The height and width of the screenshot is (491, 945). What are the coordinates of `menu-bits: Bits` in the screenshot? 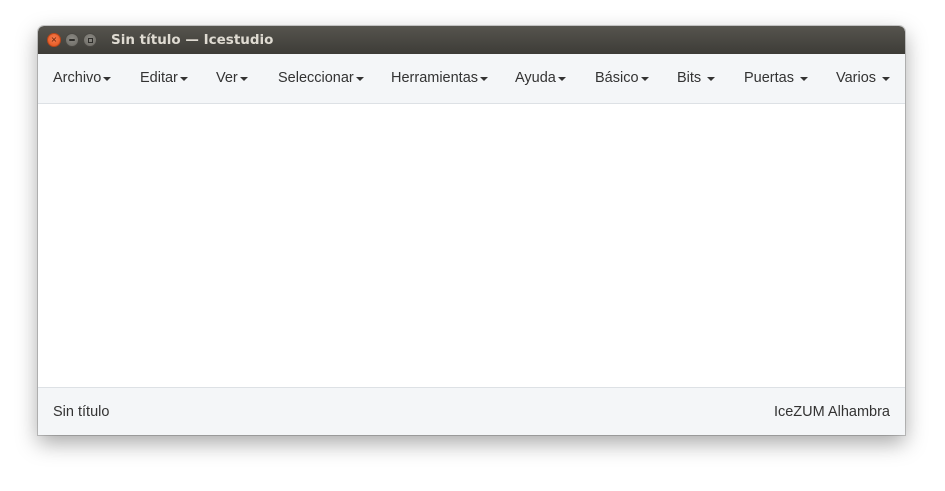 It's located at (696, 78).